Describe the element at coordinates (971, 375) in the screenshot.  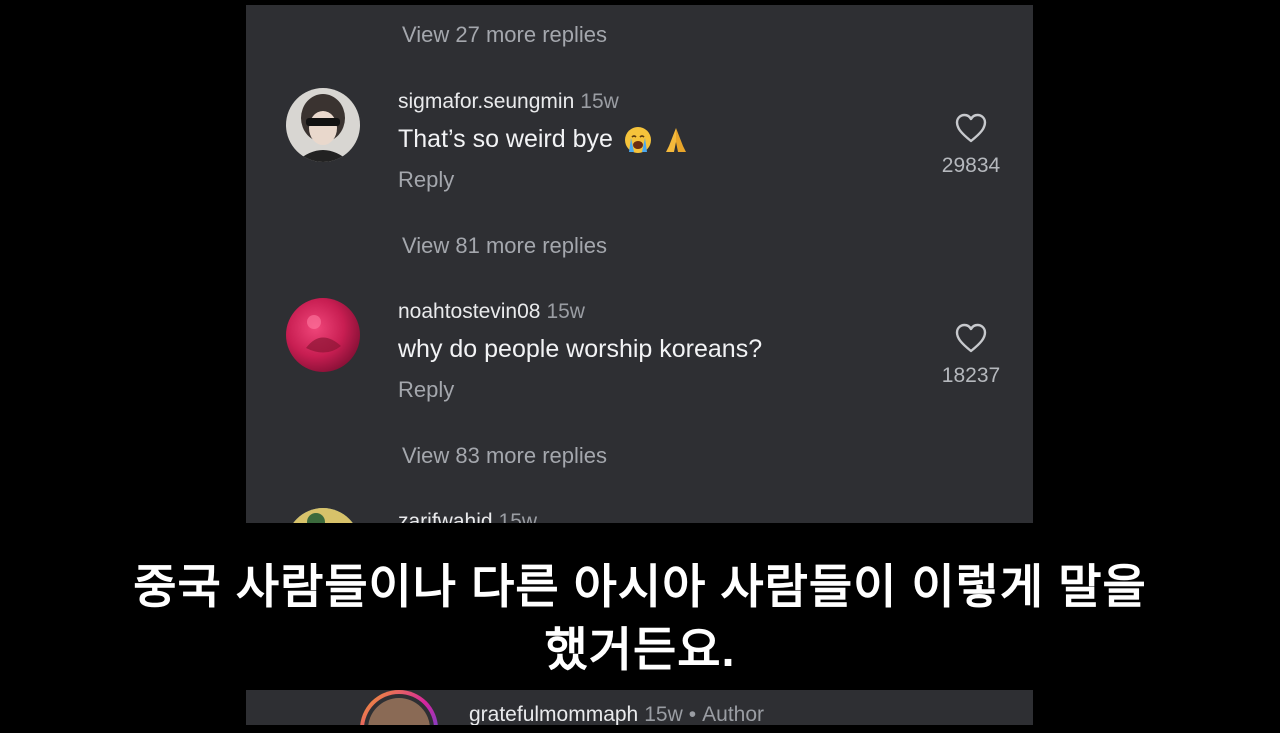
I see `like-count: 18237` at that location.